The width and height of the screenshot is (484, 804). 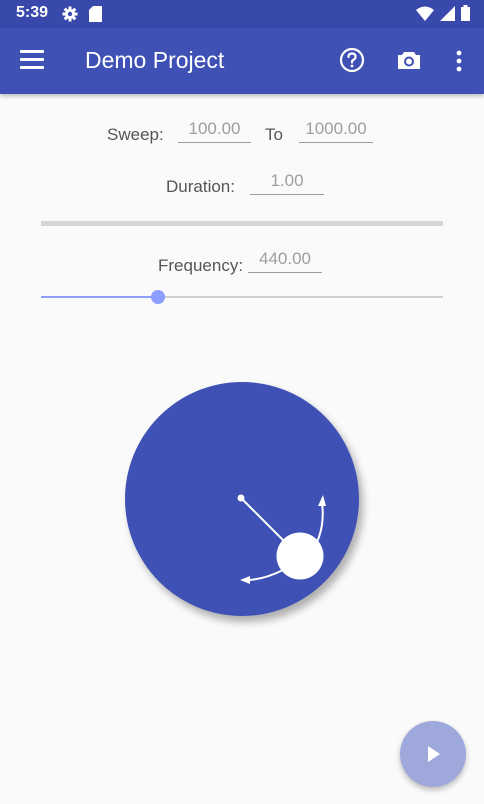 What do you see at coordinates (70, 16) in the screenshot?
I see `gear-icon` at bounding box center [70, 16].